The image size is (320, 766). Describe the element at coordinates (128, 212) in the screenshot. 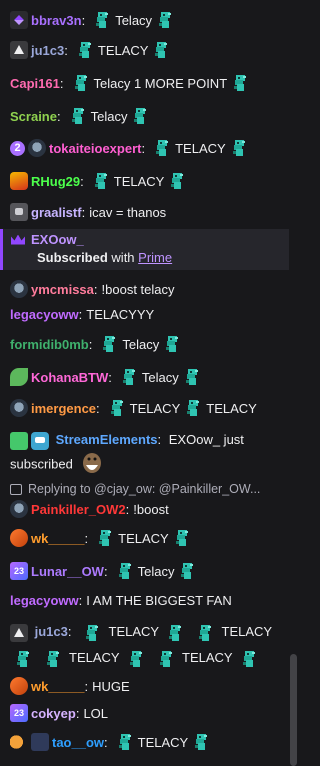

I see `message-text: icav = thanos` at that location.